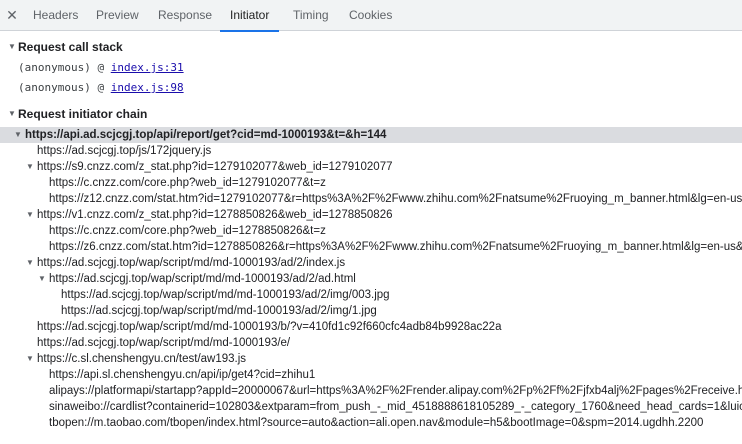  I want to click on initiator-chain-title: Request initiator chain, so click(83, 114).